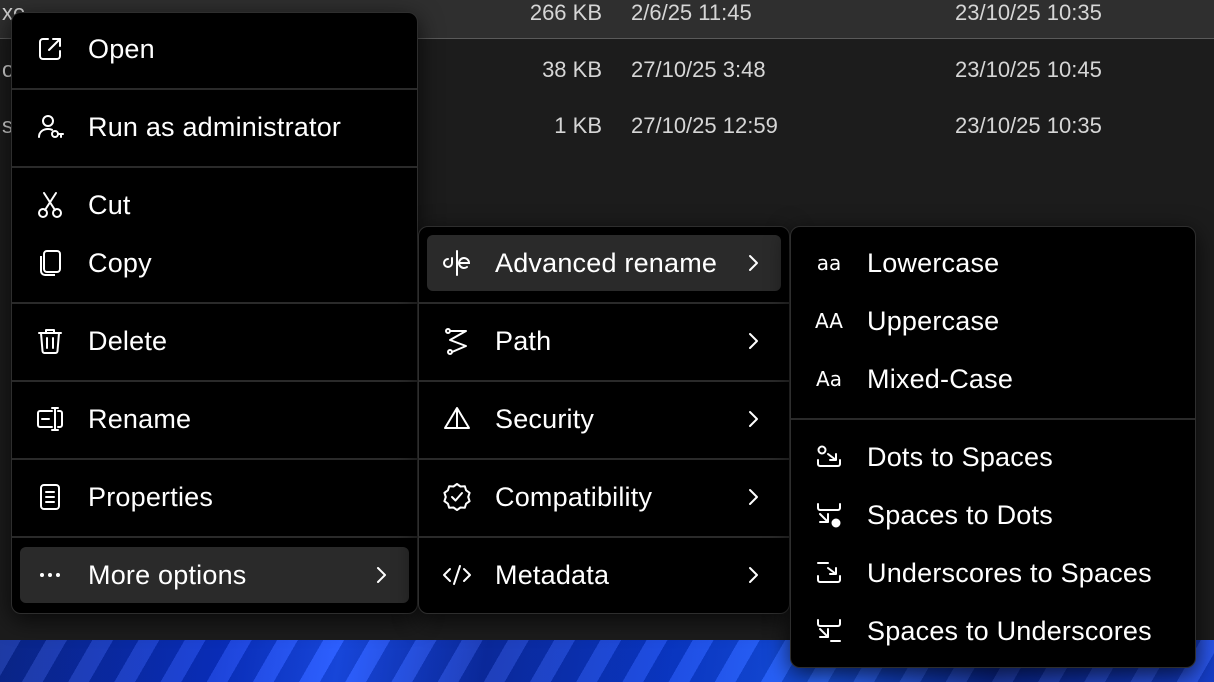 The height and width of the screenshot is (682, 1214). I want to click on security-label: Security, so click(545, 419).